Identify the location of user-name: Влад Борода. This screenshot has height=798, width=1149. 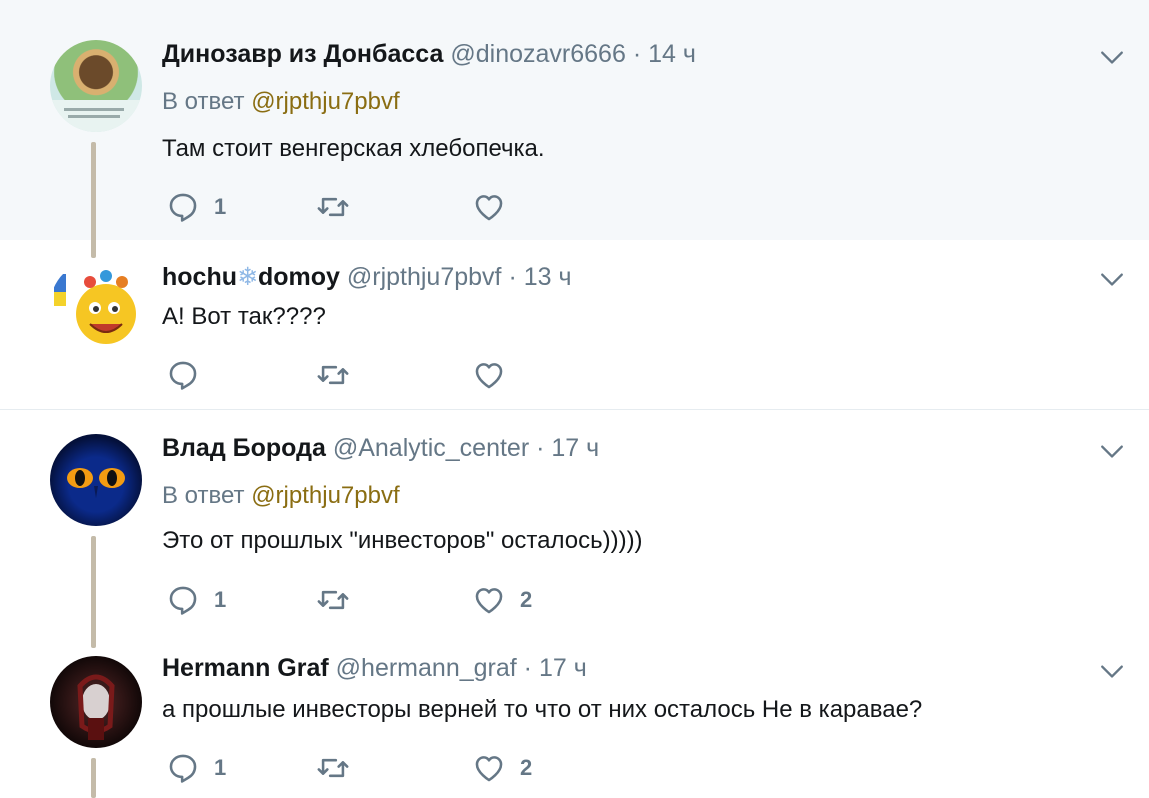
(244, 448).